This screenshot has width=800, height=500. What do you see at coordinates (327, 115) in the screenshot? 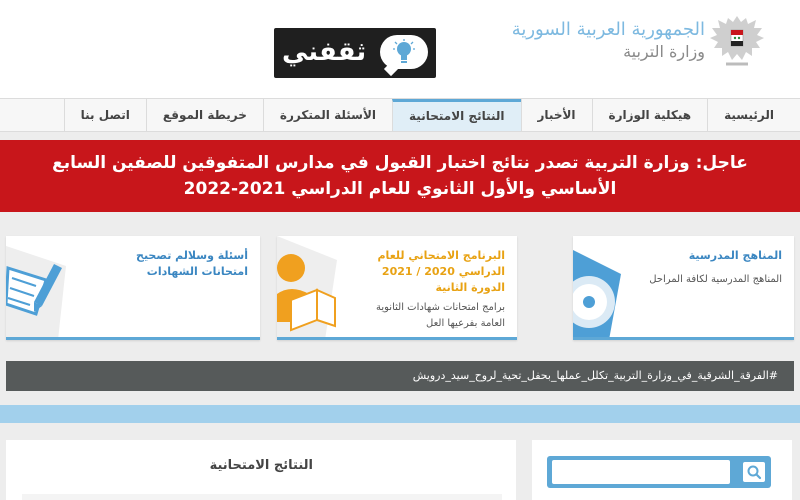
I see `nav-item-faq: الأسئلة المتكررة` at bounding box center [327, 115].